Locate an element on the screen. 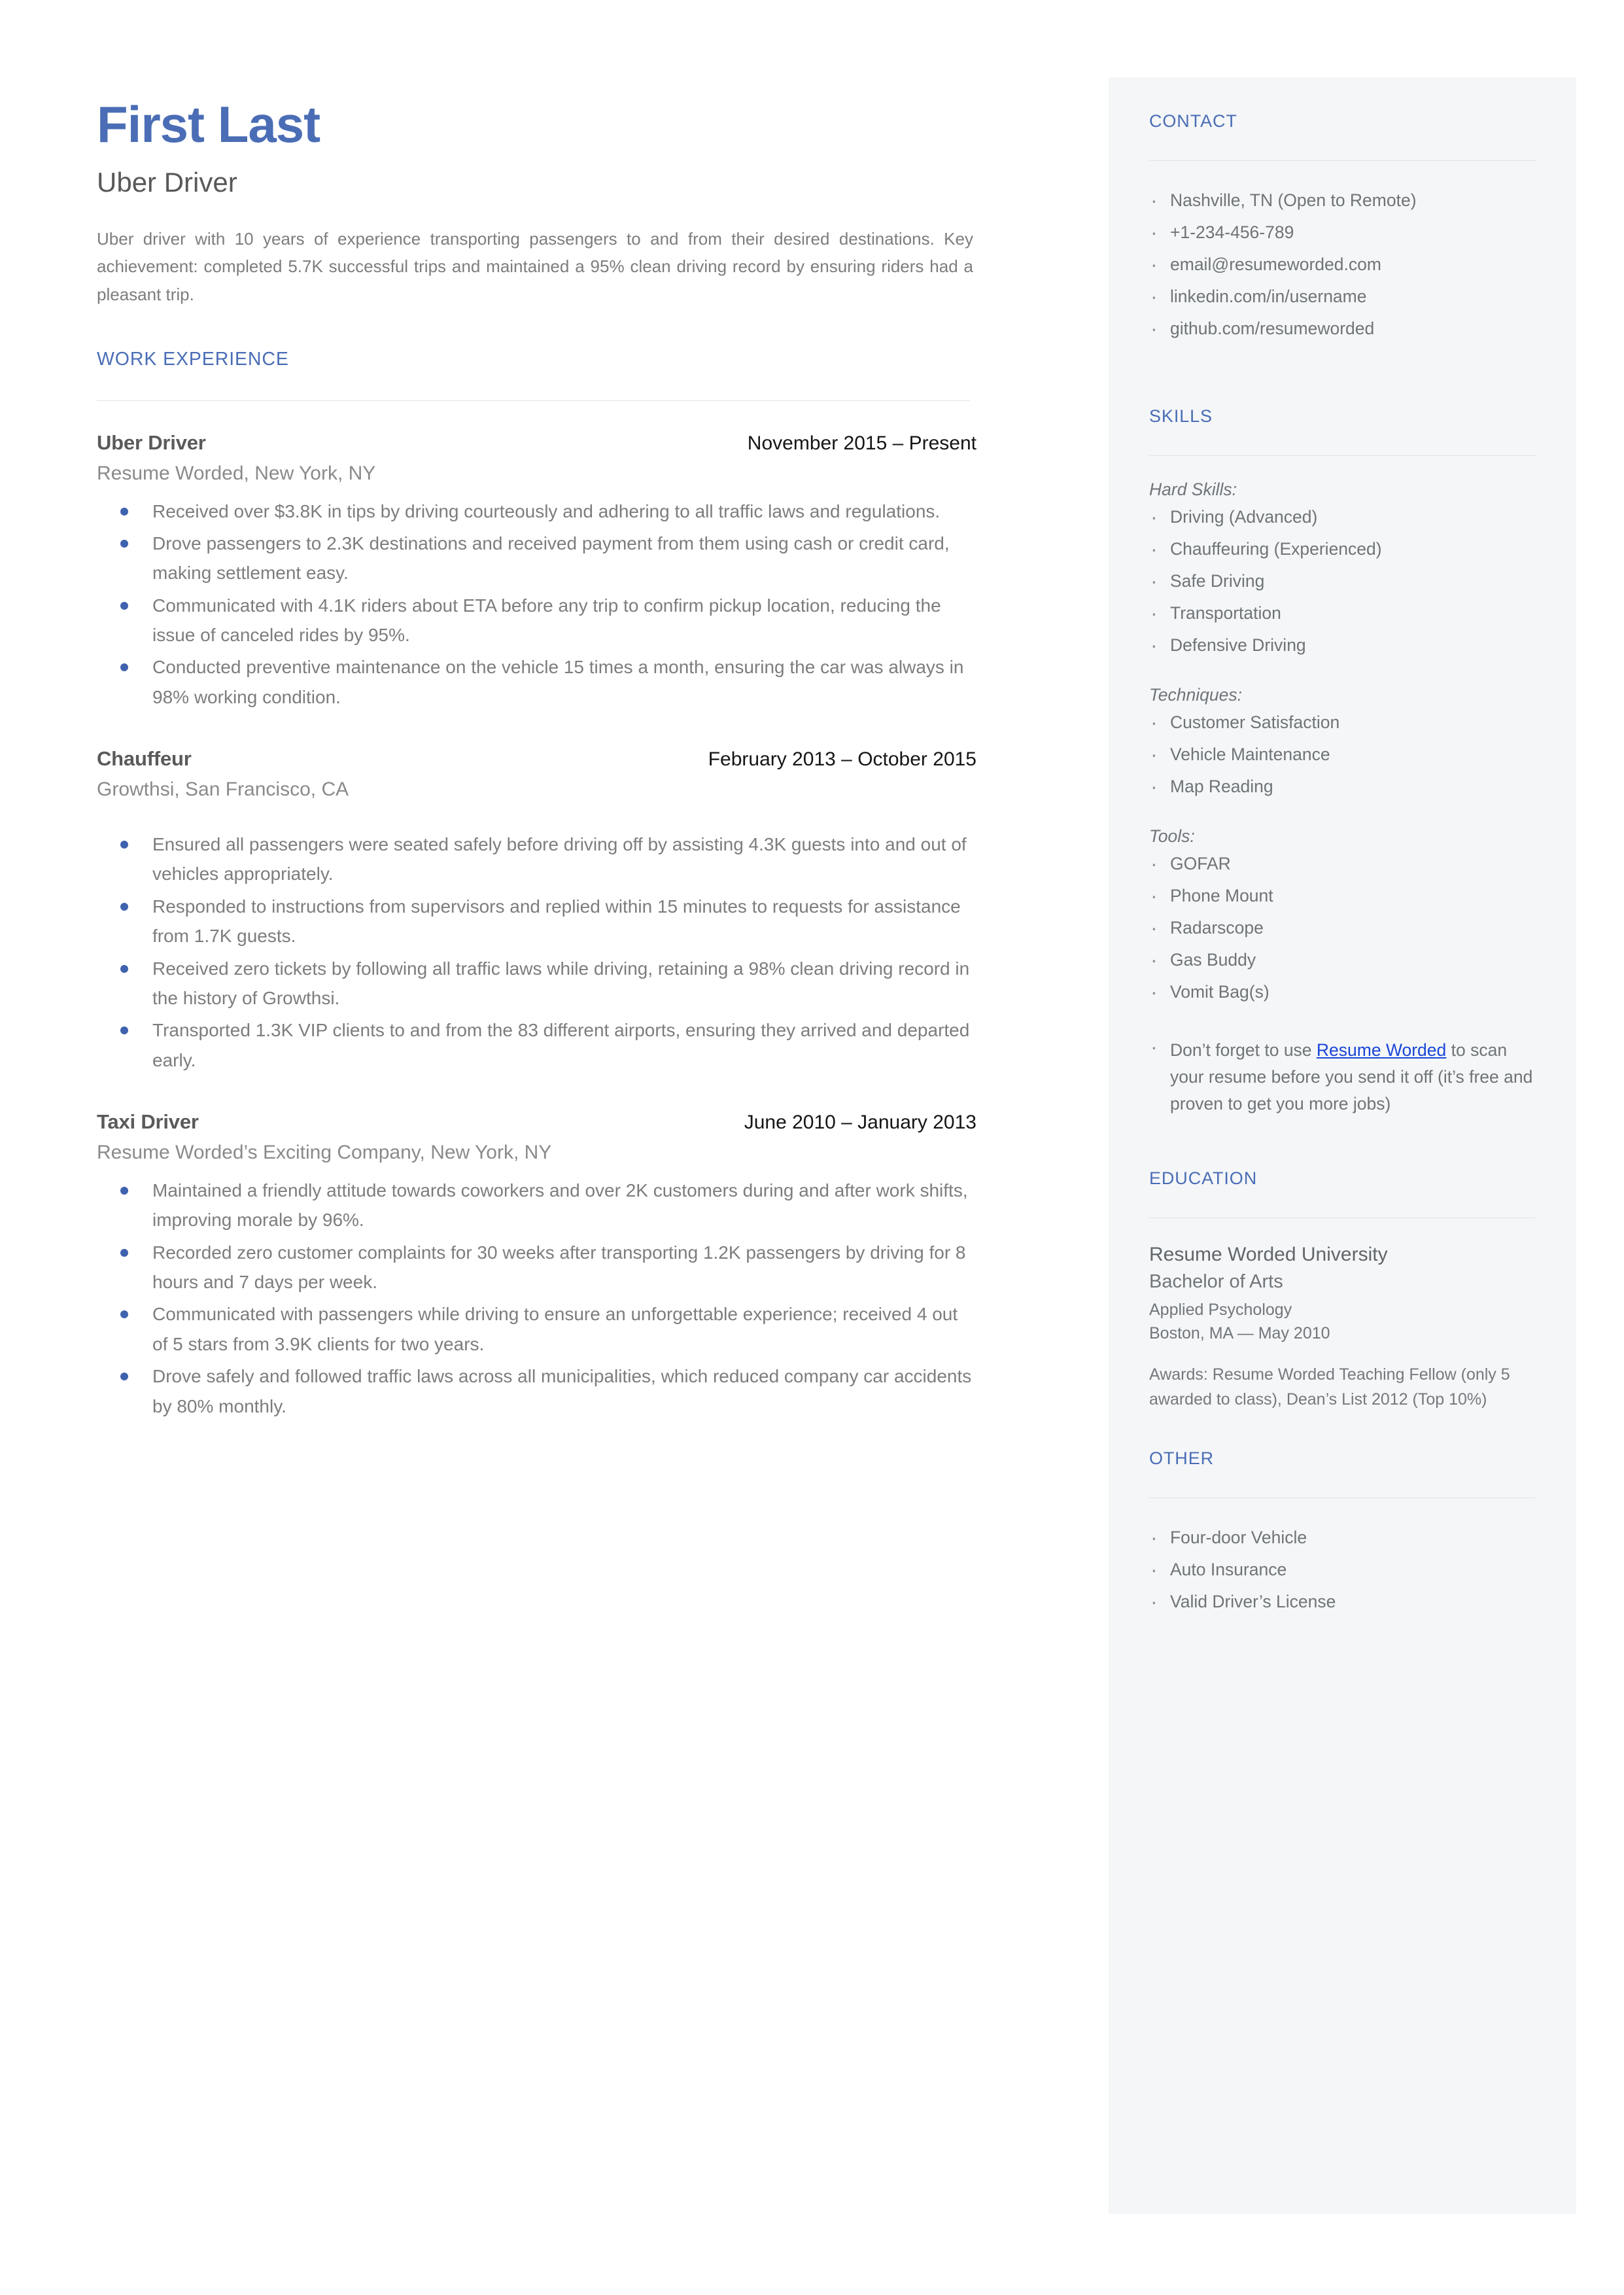  contact-item-email: email@resumeworded.com is located at coordinates (1343, 264).